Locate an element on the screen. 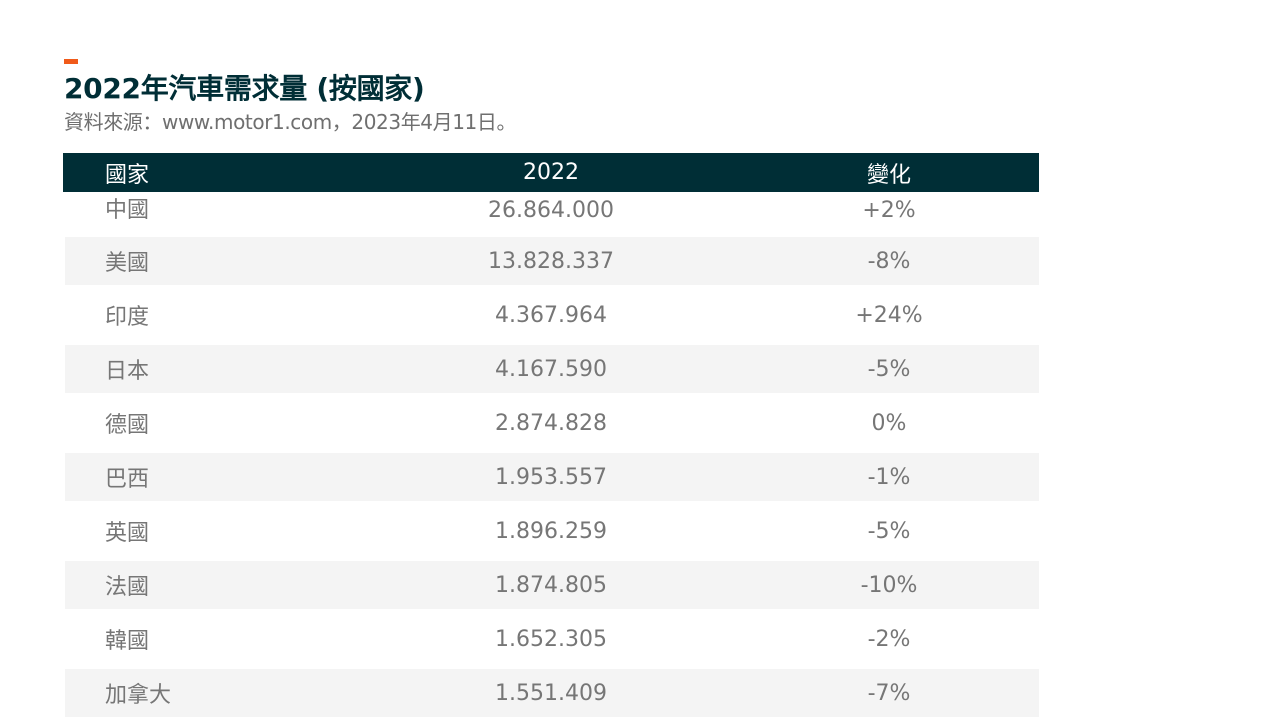 Image resolution: width=1280 pixels, height=720 pixels. table-header: 國家 2022 變化 is located at coordinates (551, 172).